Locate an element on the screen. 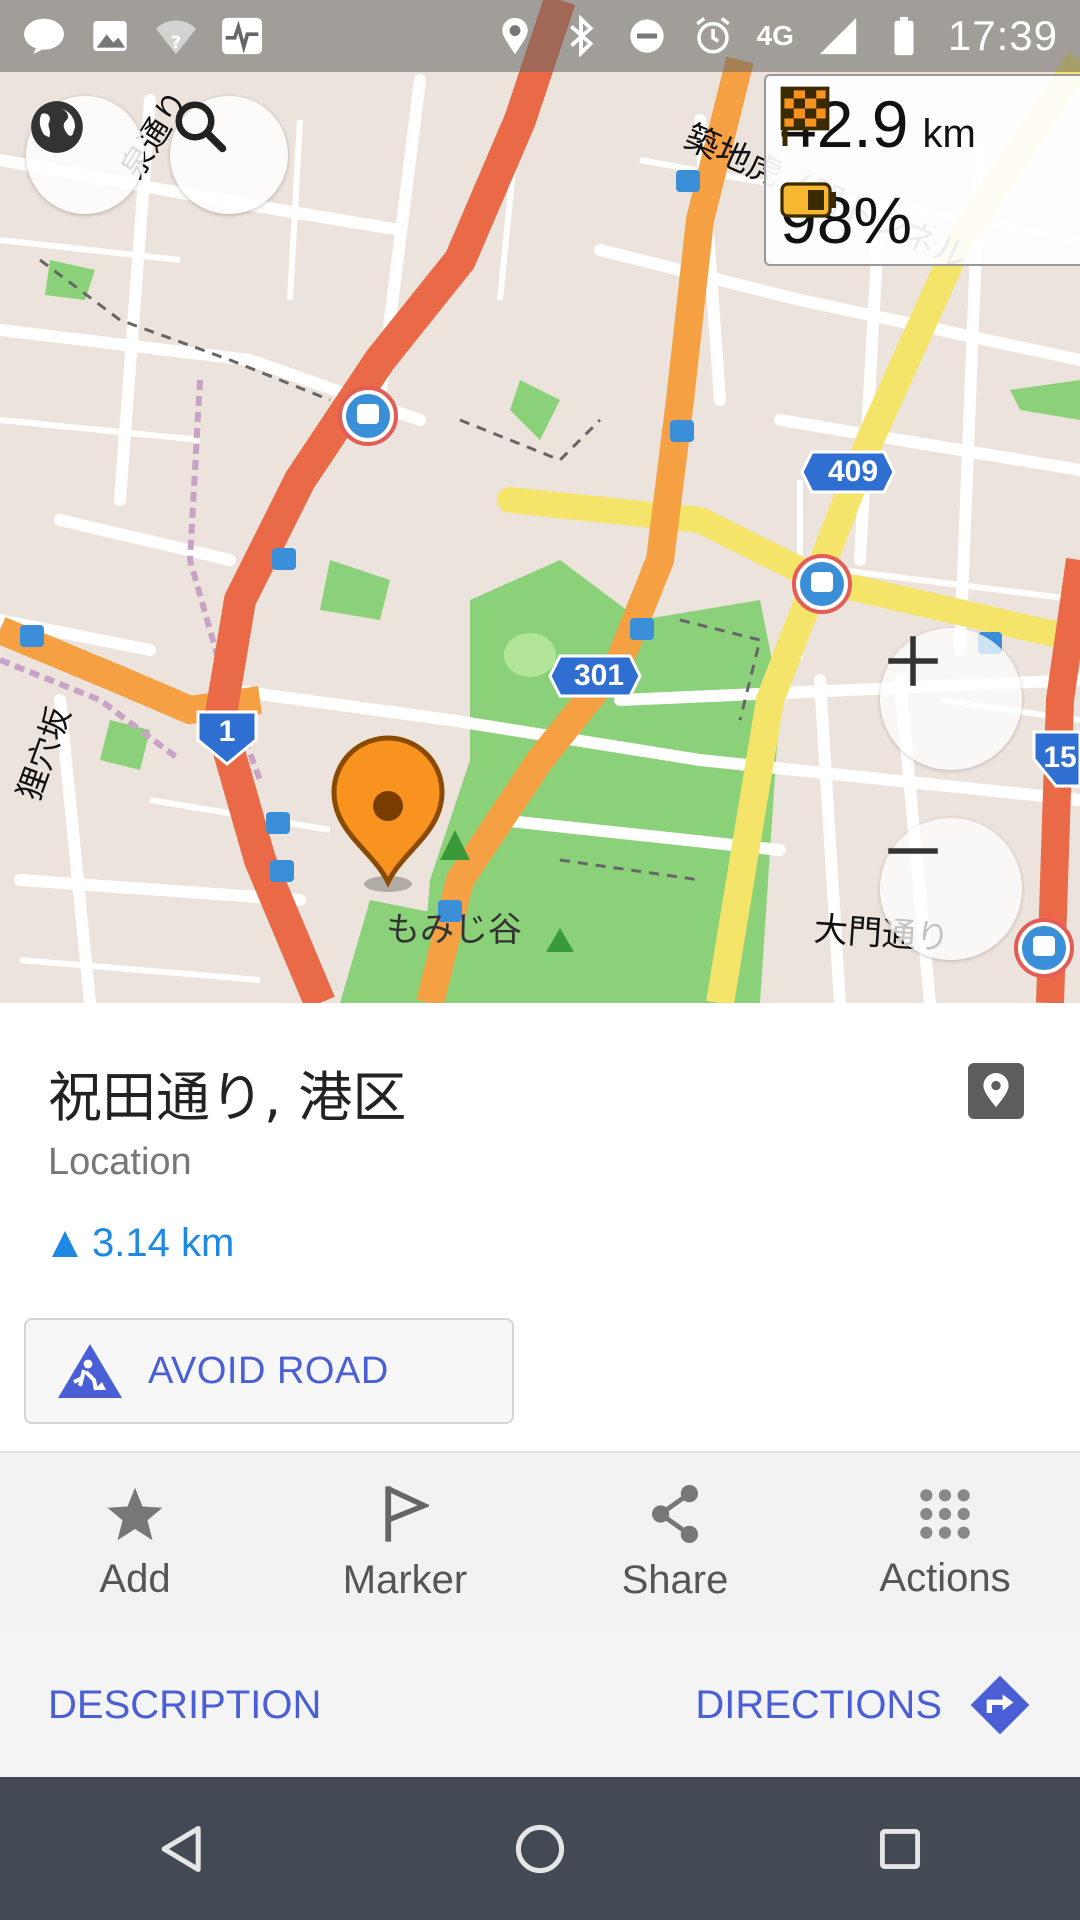 This screenshot has height=1920, width=1080. grid-dots-icon is located at coordinates (945, 1513).